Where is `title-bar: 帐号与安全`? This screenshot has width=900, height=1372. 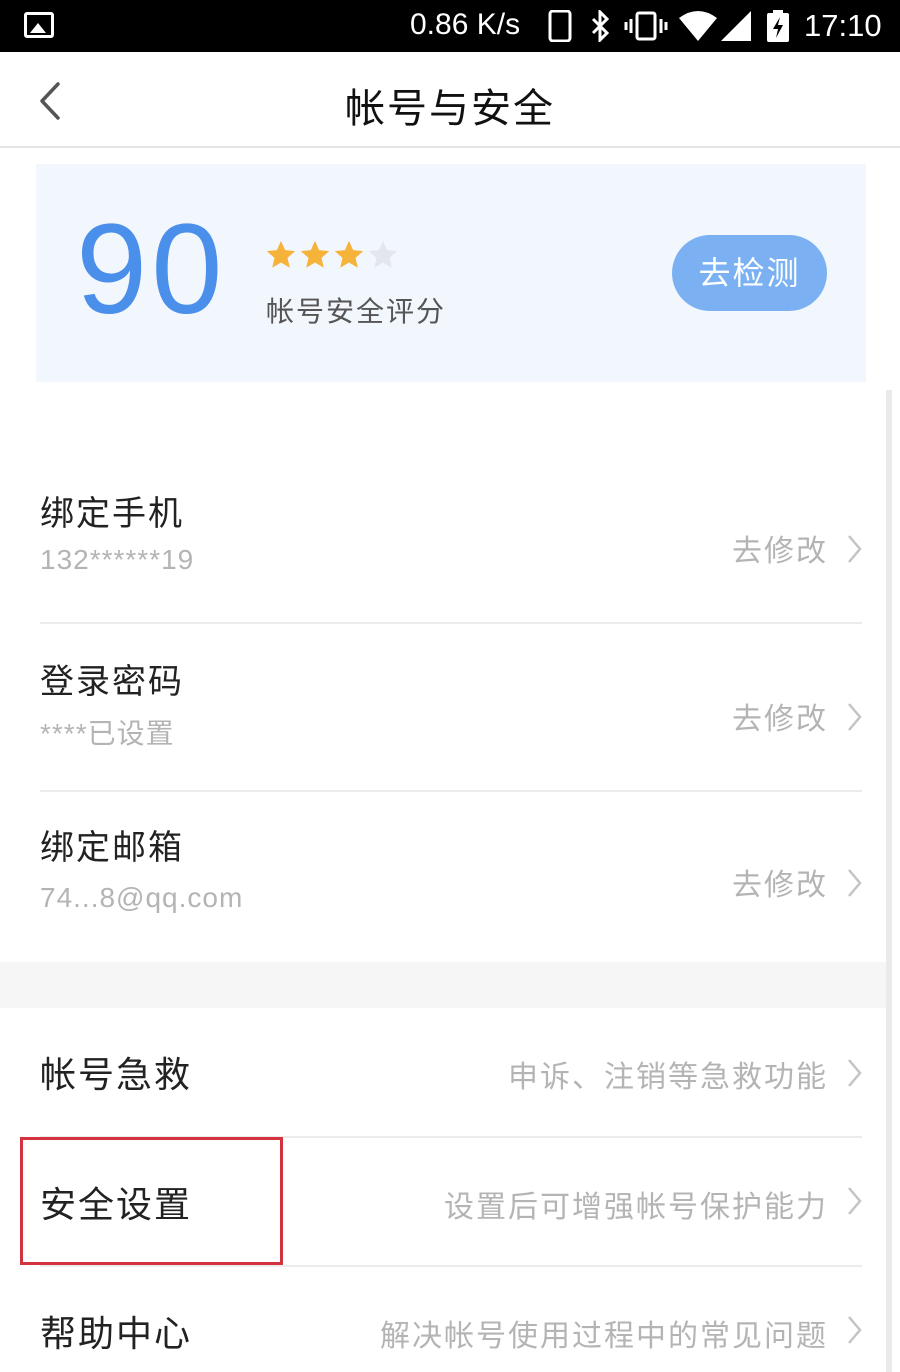
title-bar: 帐号与安全 is located at coordinates (450, 100).